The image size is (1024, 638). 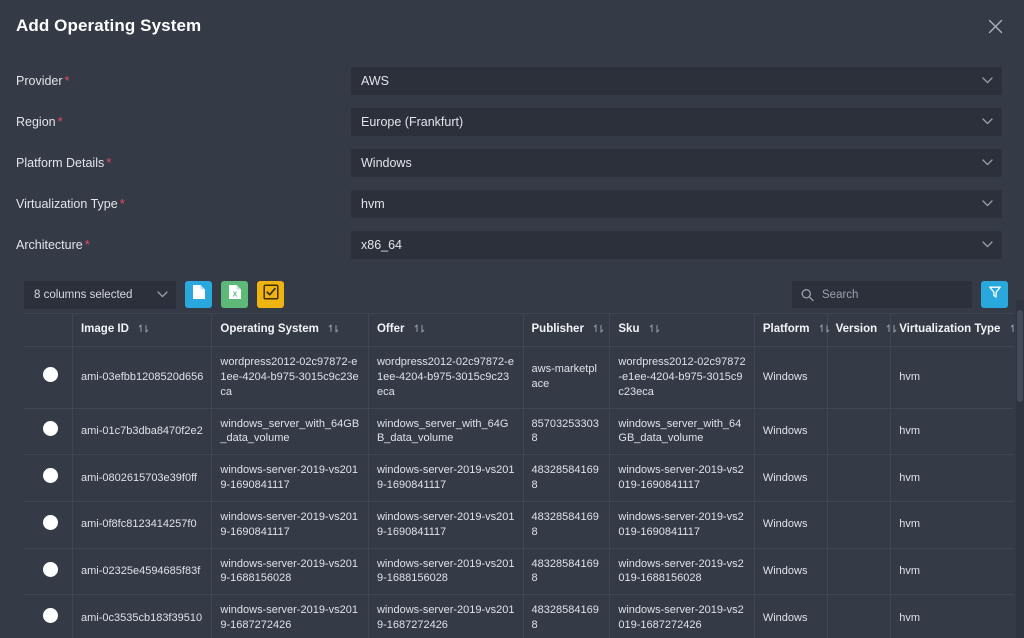 I want to click on close-icon, so click(x=995, y=26).